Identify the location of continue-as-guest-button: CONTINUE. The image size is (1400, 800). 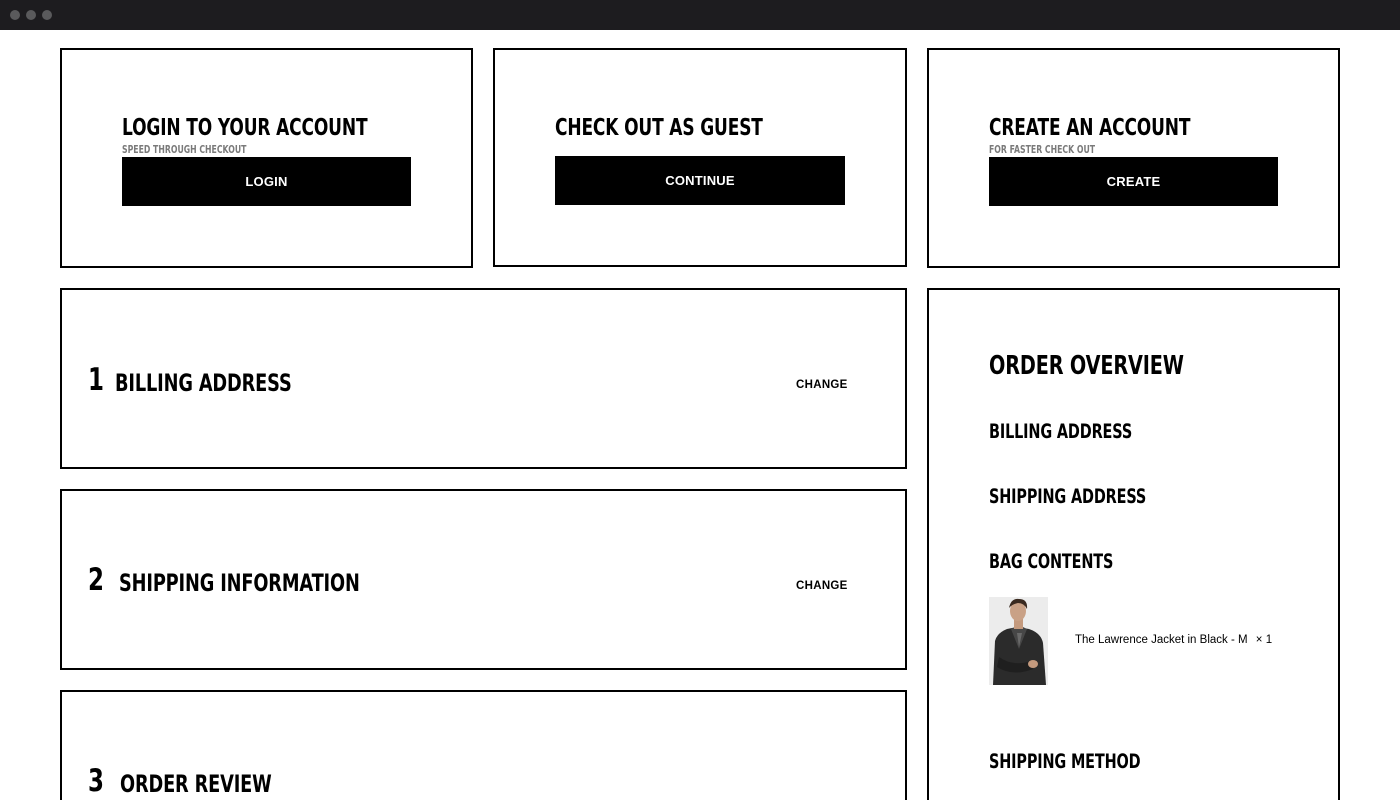
(700, 180).